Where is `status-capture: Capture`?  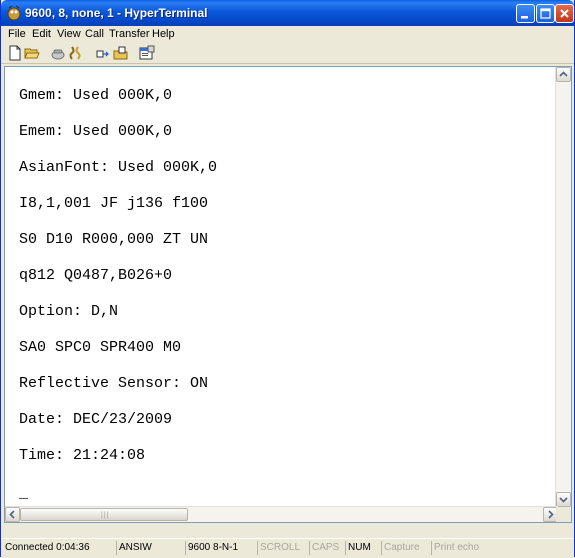
status-capture: Capture is located at coordinates (405, 548).